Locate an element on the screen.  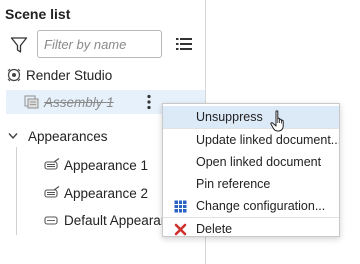
tree-item-render-studio: Render Studio is located at coordinates (59, 75).